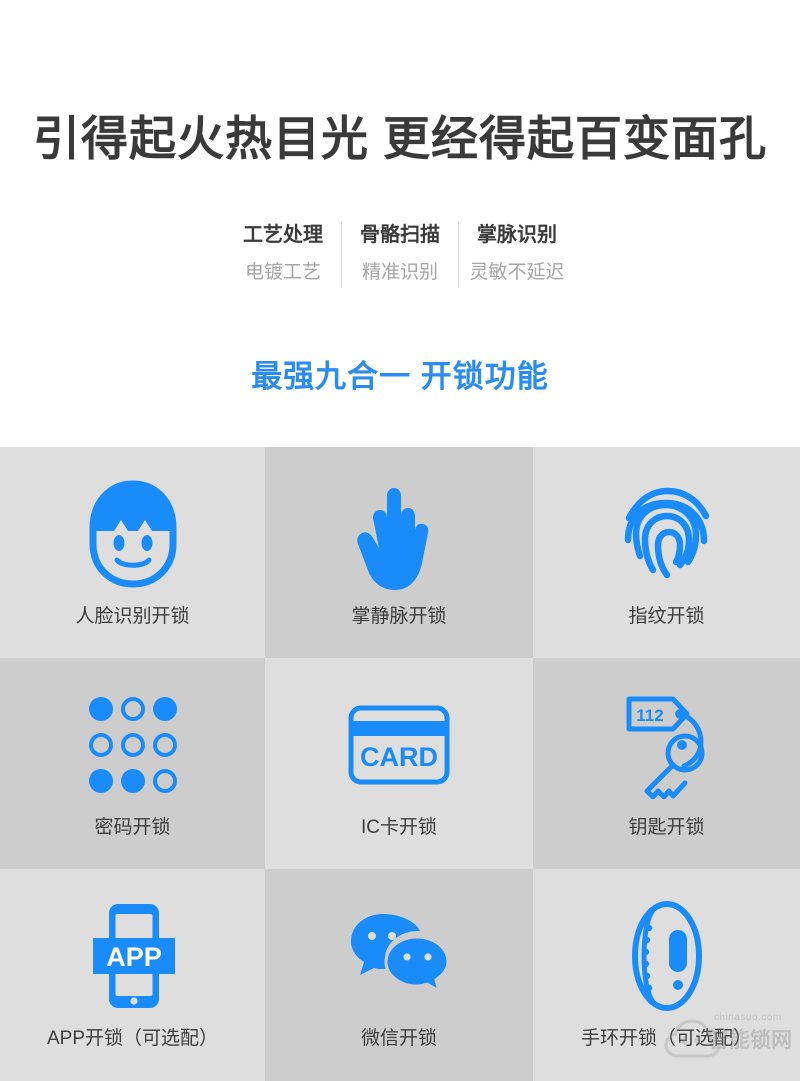 The width and height of the screenshot is (800, 1081). I want to click on feature-subtitle: 电镀工艺, so click(282, 272).